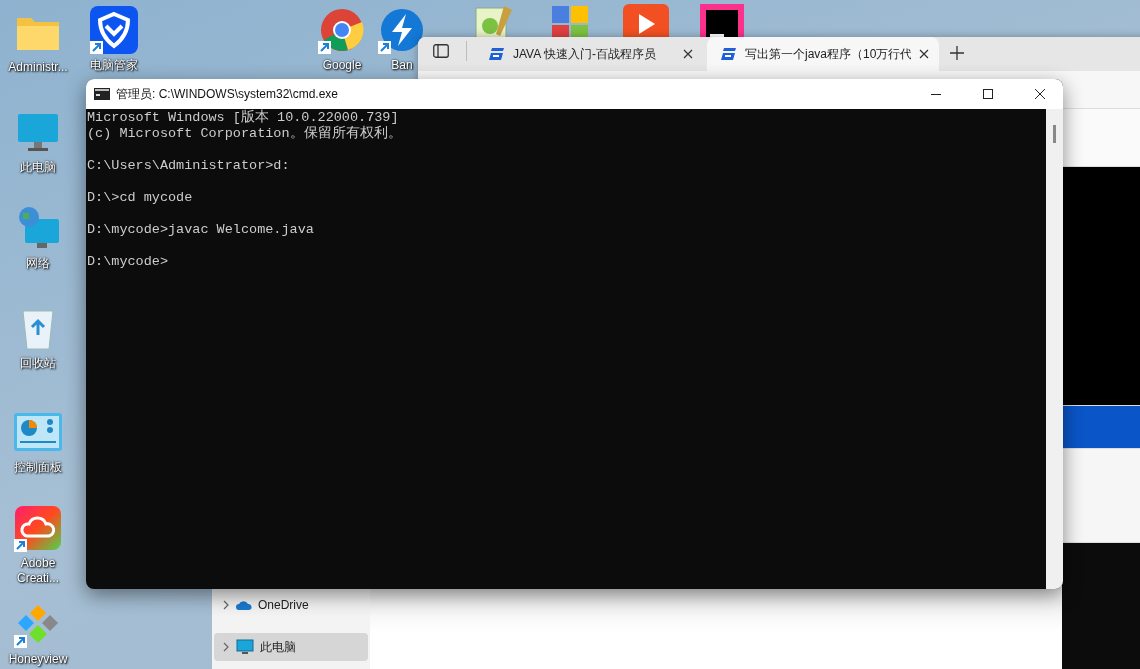 The image size is (1140, 669). What do you see at coordinates (114, 65) in the screenshot?
I see `desktop-icon-label: 电脑管家` at bounding box center [114, 65].